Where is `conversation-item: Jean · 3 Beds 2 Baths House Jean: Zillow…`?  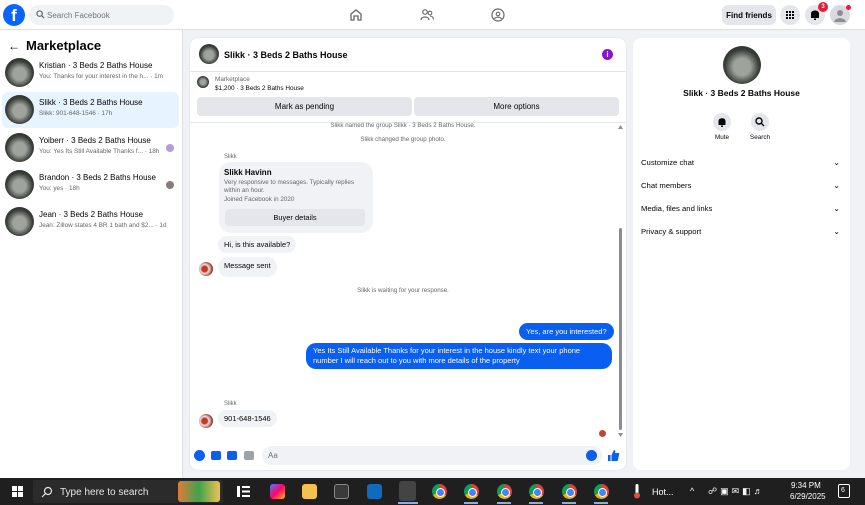 conversation-item: Jean · 3 Beds 2 Baths House Jean: Zillow… is located at coordinates (90, 222).